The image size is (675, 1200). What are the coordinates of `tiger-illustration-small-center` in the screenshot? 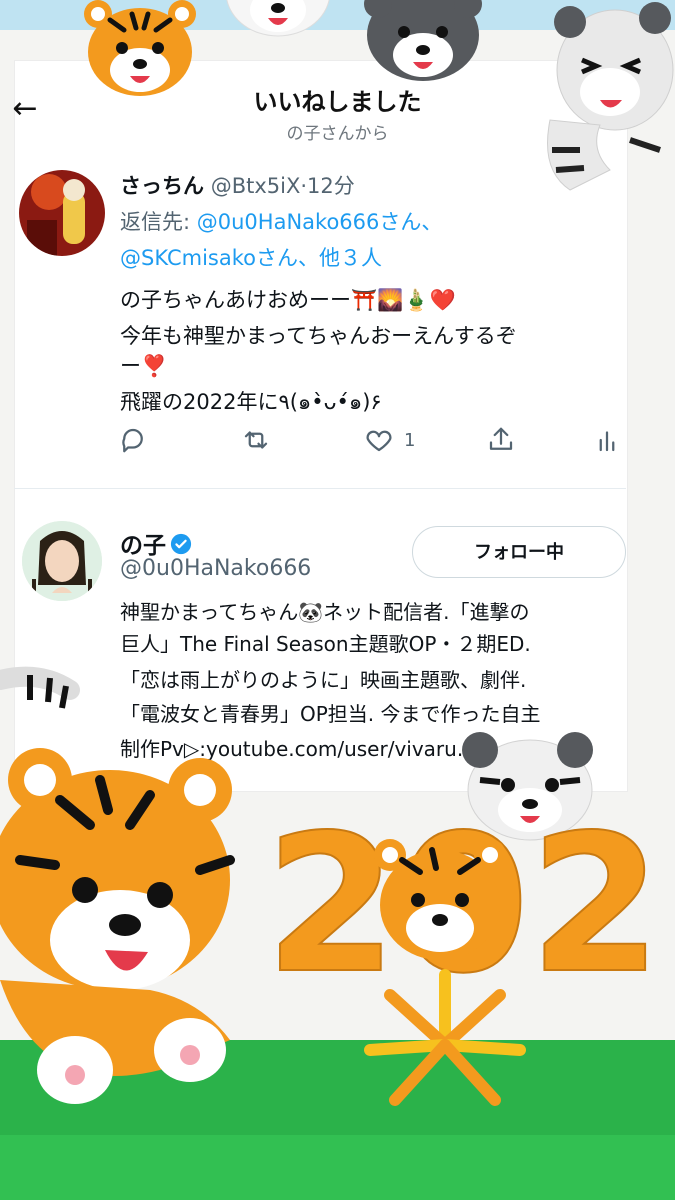 It's located at (440, 899).